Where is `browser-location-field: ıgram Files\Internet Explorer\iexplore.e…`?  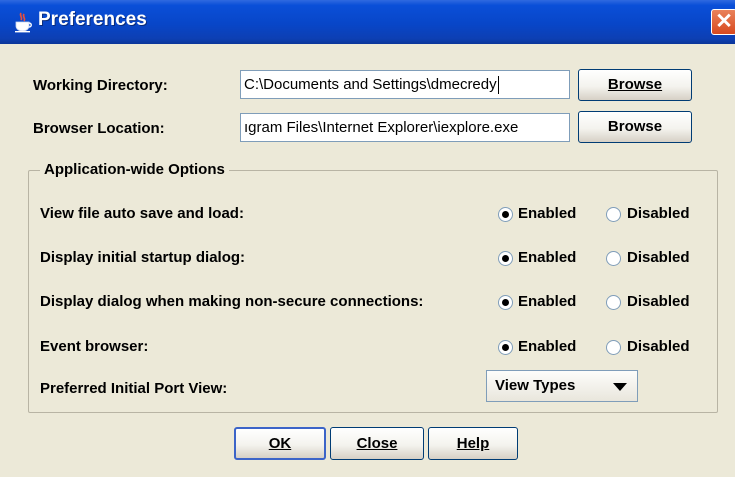 browser-location-field: ıgram Files\Internet Explorer\iexplore.e… is located at coordinates (405, 127).